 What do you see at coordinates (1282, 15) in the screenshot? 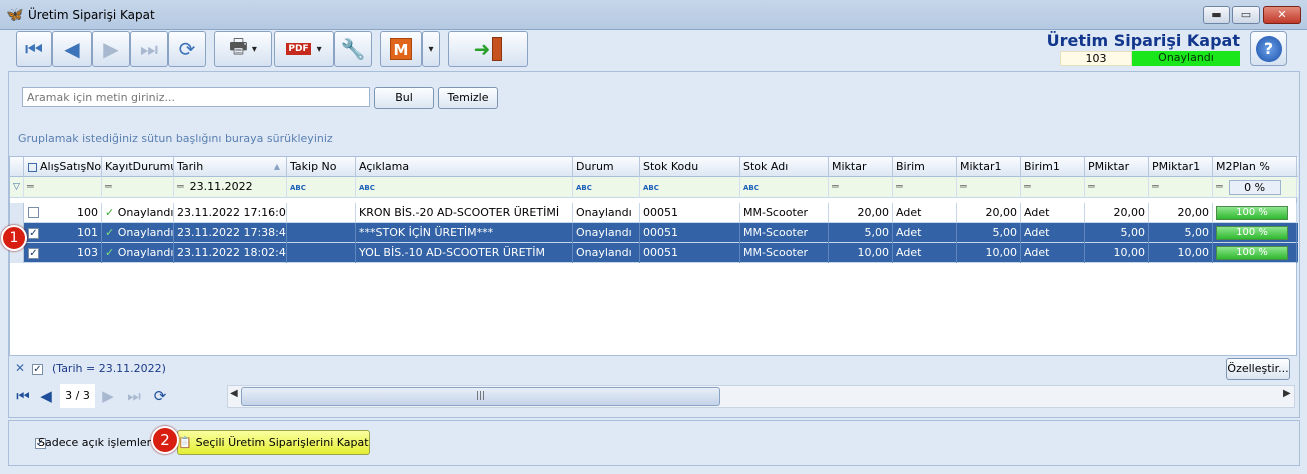
I see `close-window-button: ✕` at bounding box center [1282, 15].